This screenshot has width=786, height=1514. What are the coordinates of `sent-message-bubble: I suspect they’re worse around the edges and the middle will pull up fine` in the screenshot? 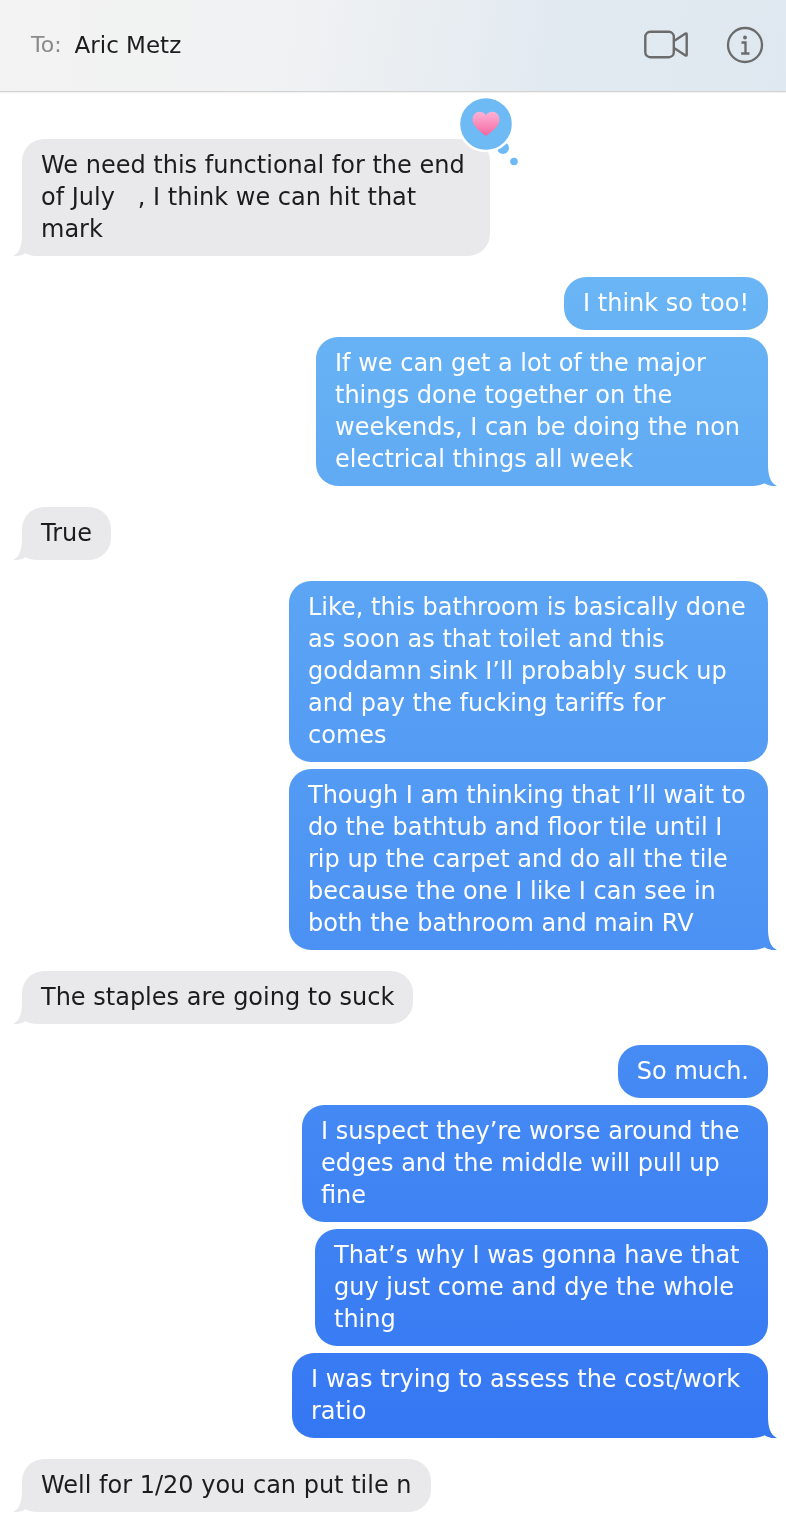 It's located at (535, 1163).